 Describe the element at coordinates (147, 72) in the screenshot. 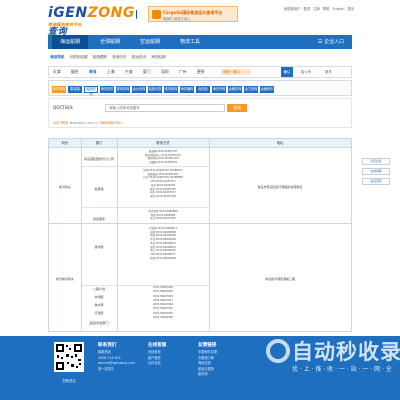

I see `port-xiamen: 厦门` at that location.